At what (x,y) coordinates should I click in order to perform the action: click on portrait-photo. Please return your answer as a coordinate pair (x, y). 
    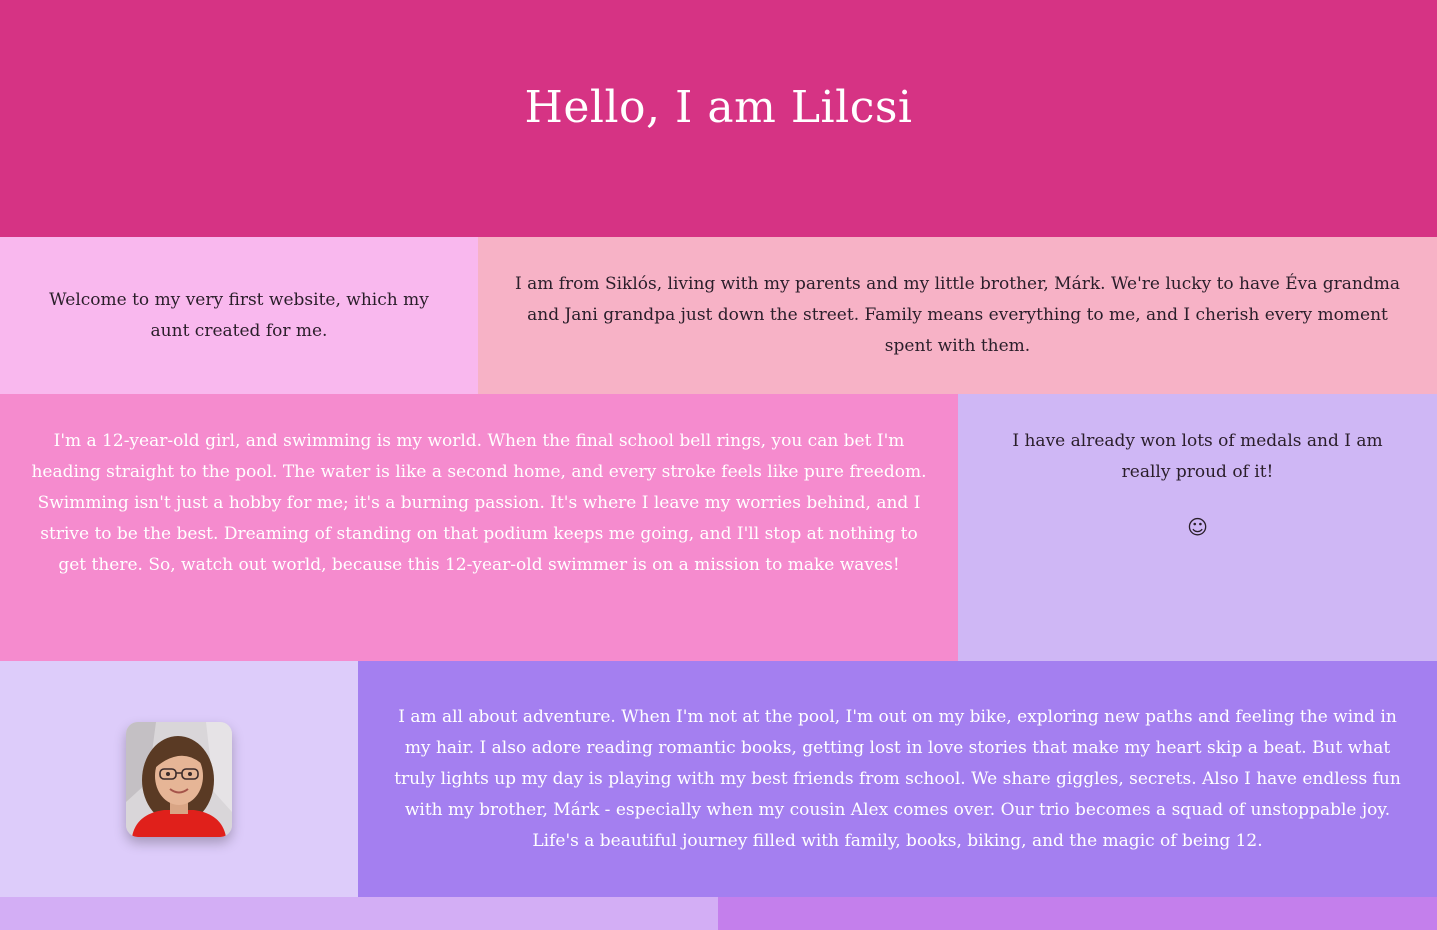
    Looking at the image, I should click on (179, 779).